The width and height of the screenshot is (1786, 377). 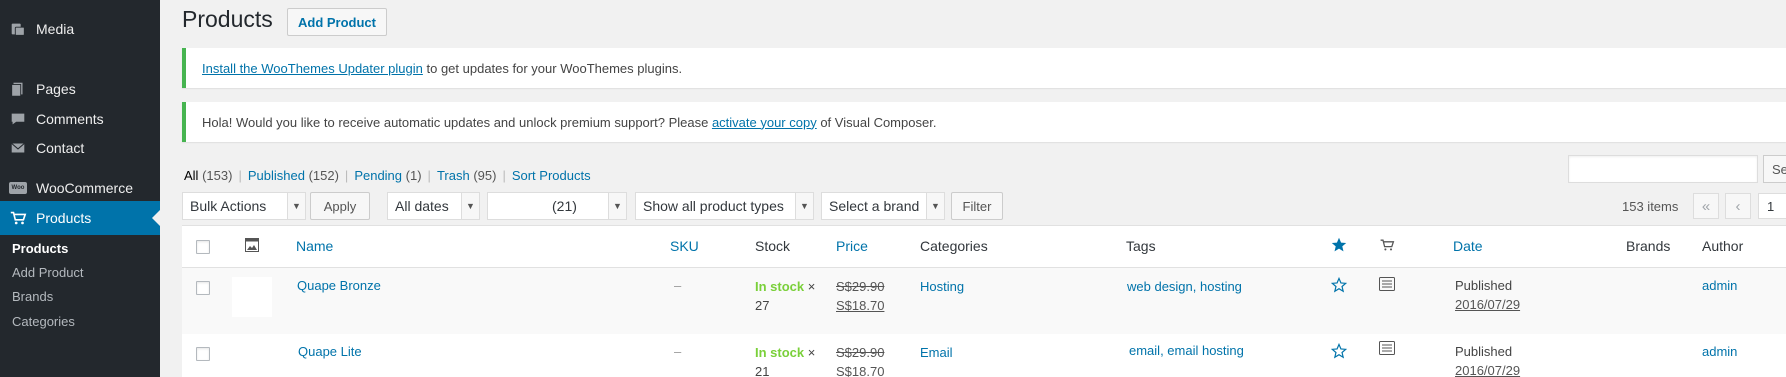 I want to click on first-page-button: «, so click(x=1706, y=206).